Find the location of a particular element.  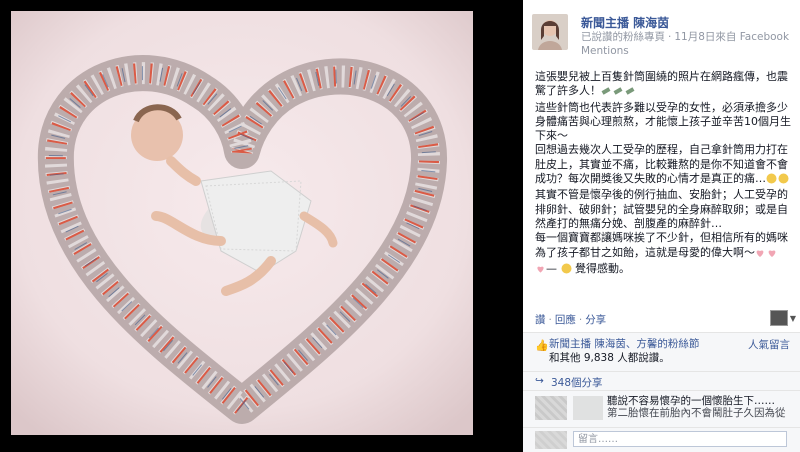

thumbs-up-icon: 👍 is located at coordinates (542, 345).